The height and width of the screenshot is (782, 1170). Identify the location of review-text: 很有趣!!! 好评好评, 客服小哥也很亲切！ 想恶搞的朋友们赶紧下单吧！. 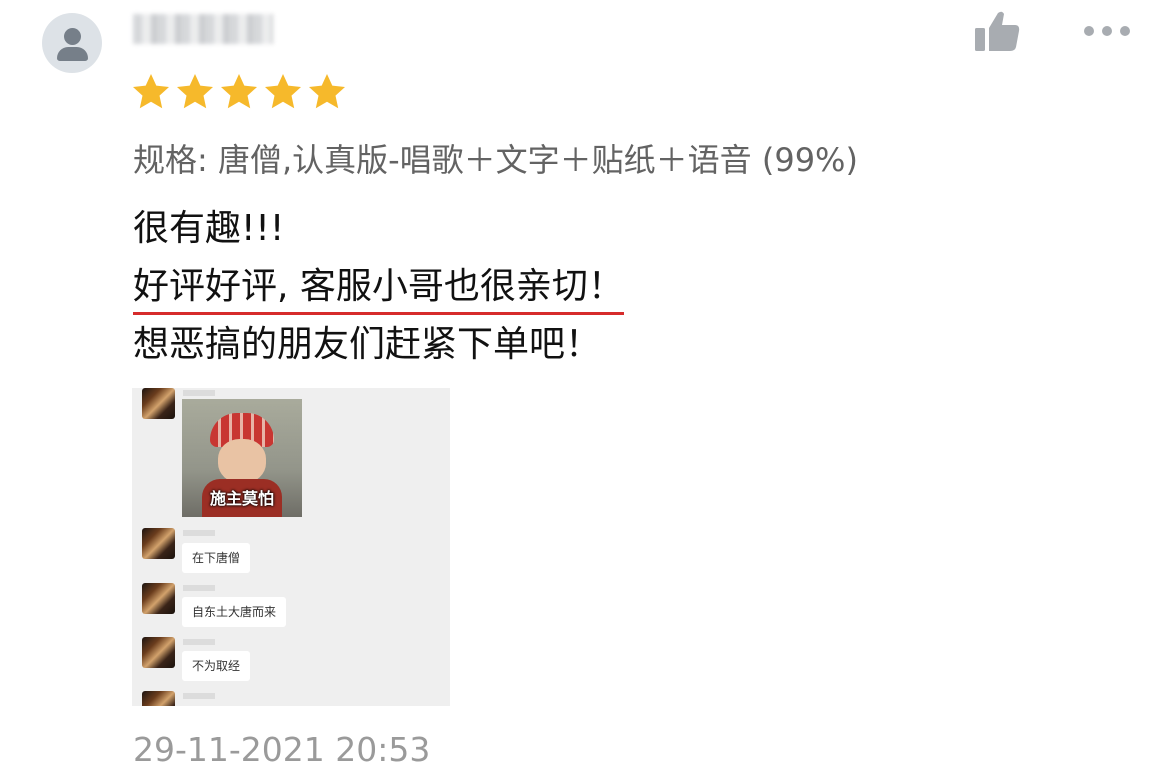
(378, 287).